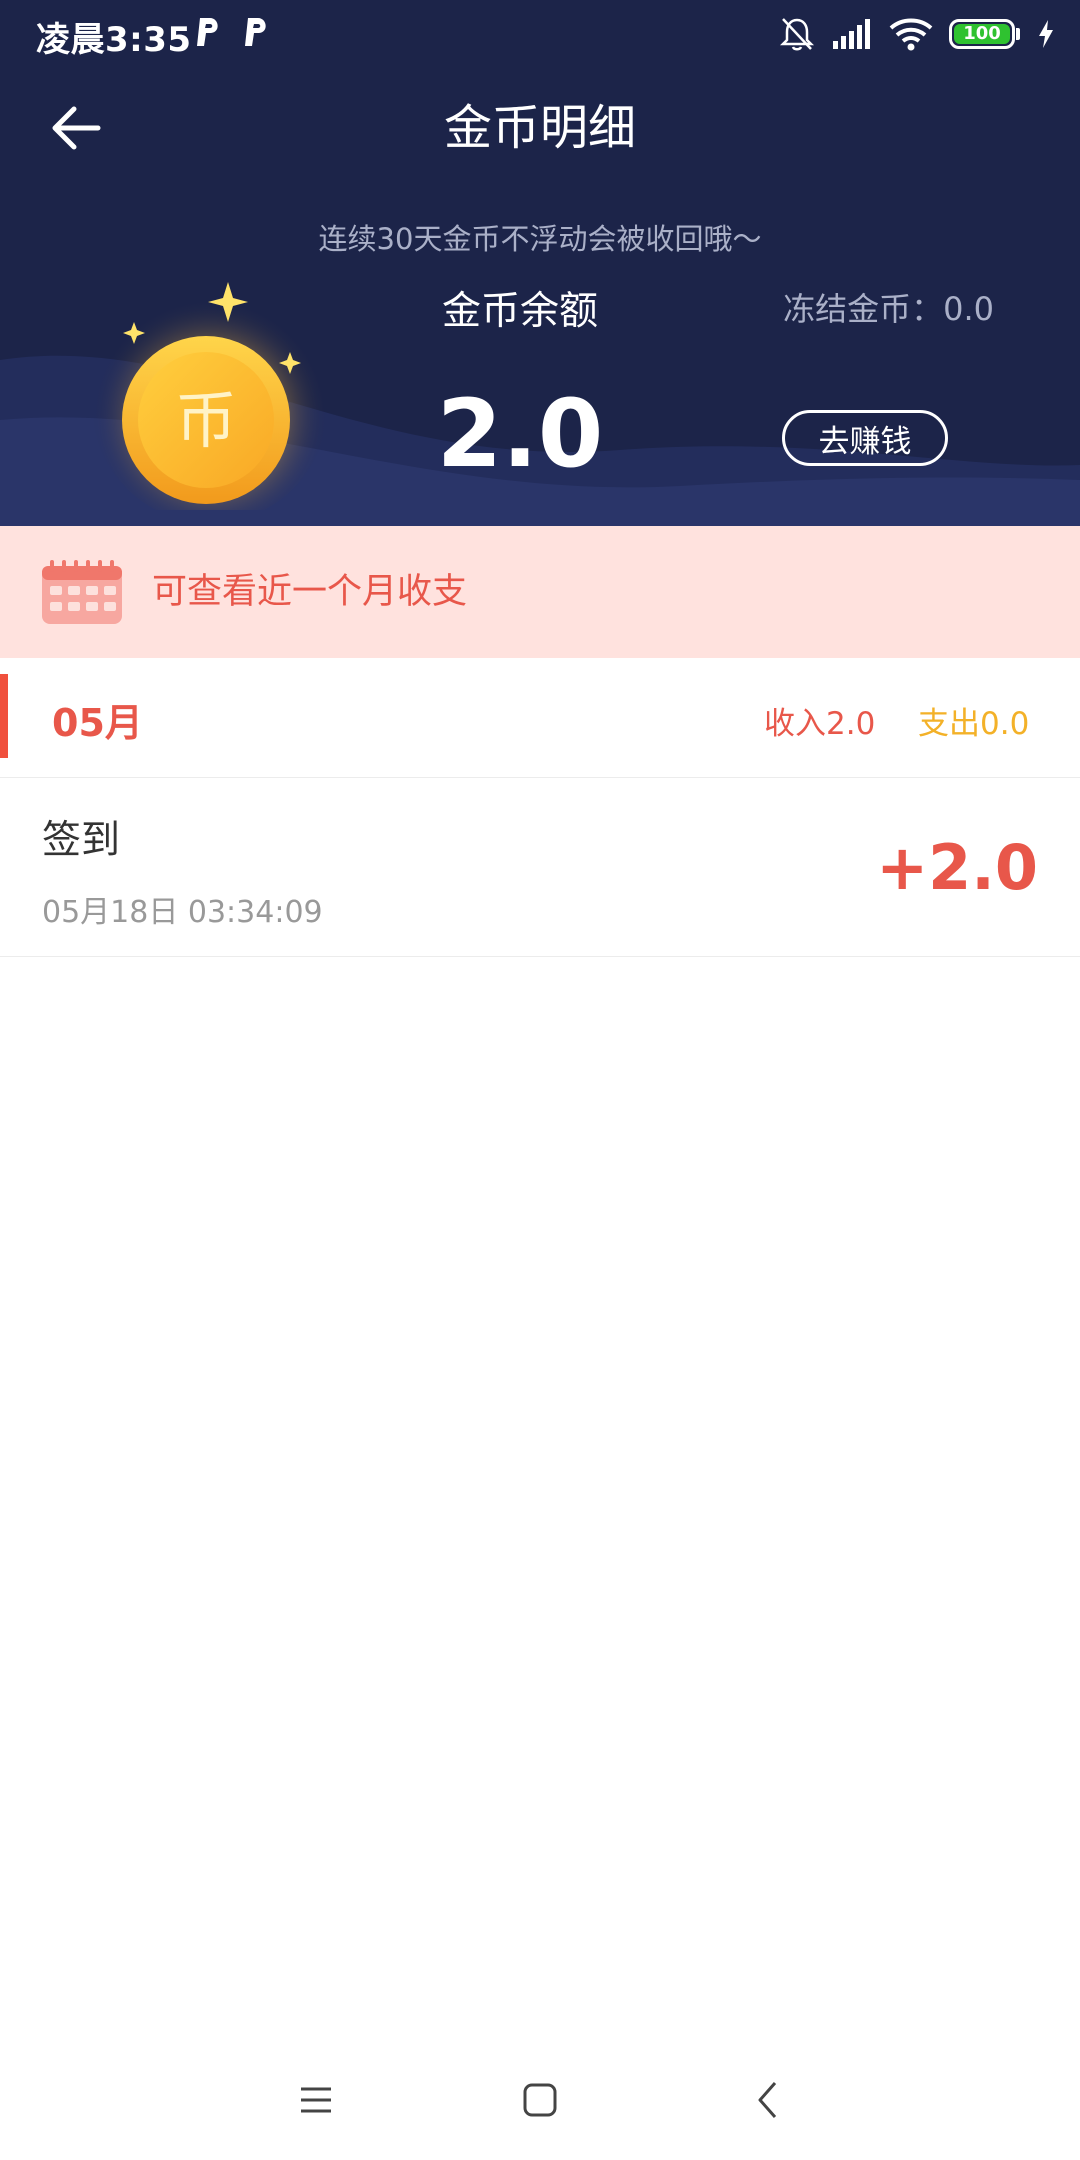 Image resolution: width=1080 pixels, height=2160 pixels. I want to click on menu-icon, so click(316, 2100).